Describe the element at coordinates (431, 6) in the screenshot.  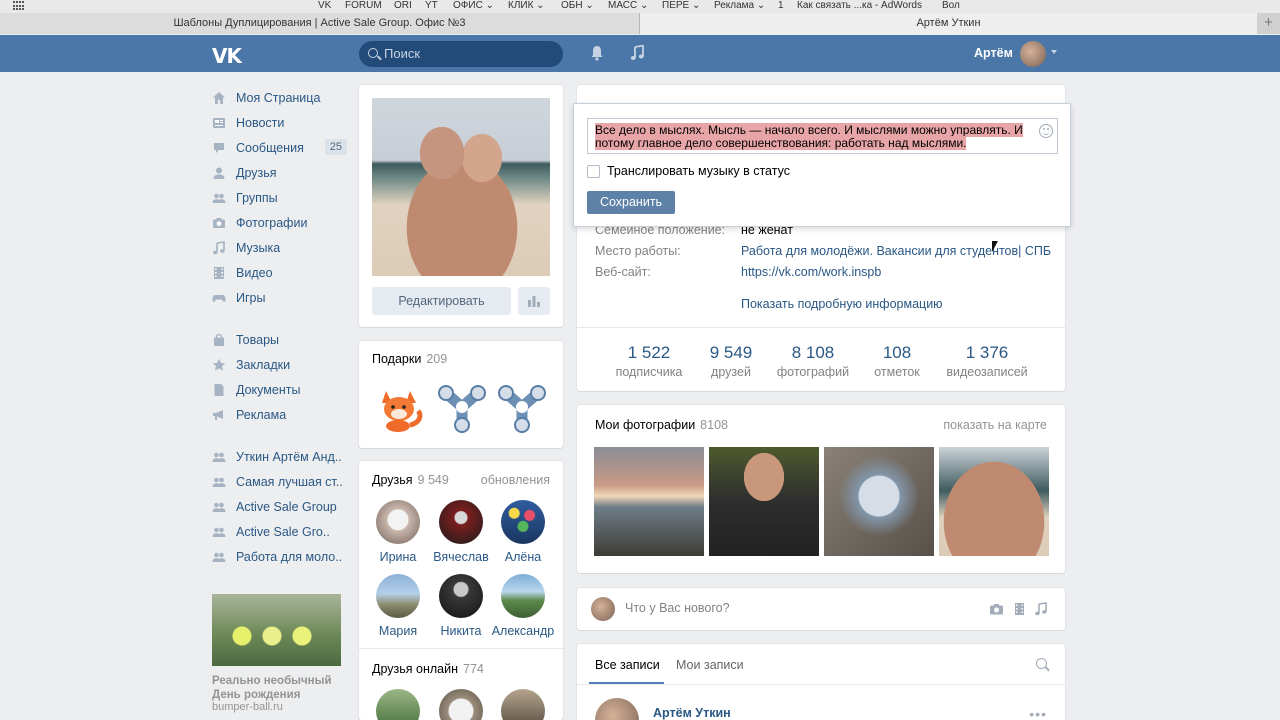
I see `bookmark-item: YT` at that location.